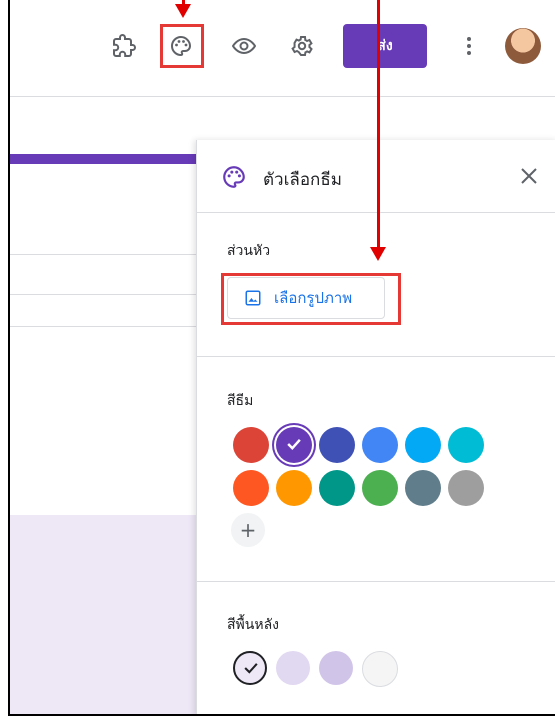  I want to click on top-toolbar: ส่ง, so click(282, 48).